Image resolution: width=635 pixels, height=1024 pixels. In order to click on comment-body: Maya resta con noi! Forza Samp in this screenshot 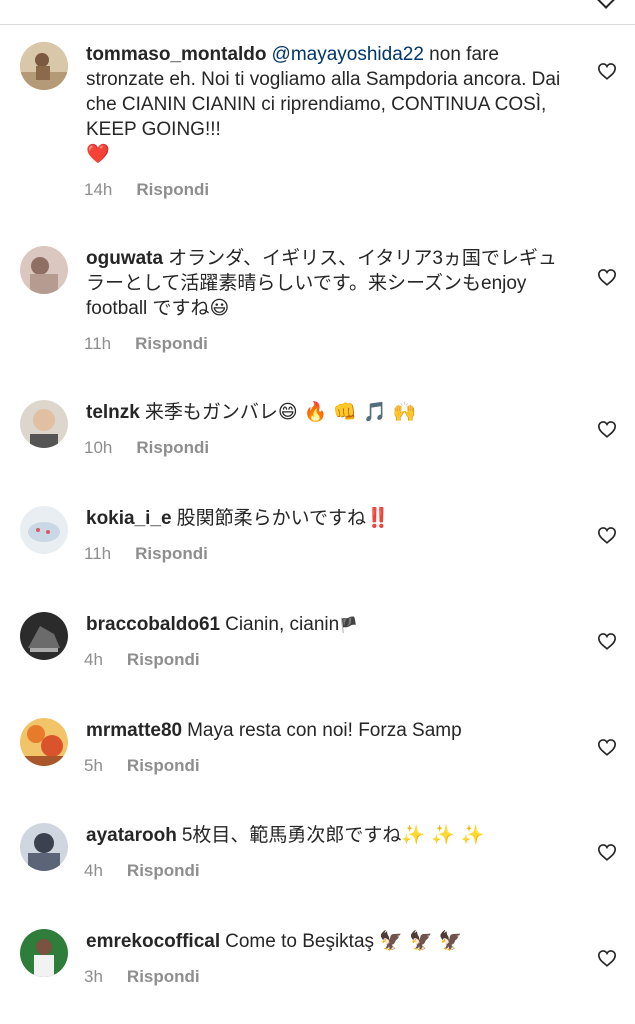, I will do `click(324, 730)`.